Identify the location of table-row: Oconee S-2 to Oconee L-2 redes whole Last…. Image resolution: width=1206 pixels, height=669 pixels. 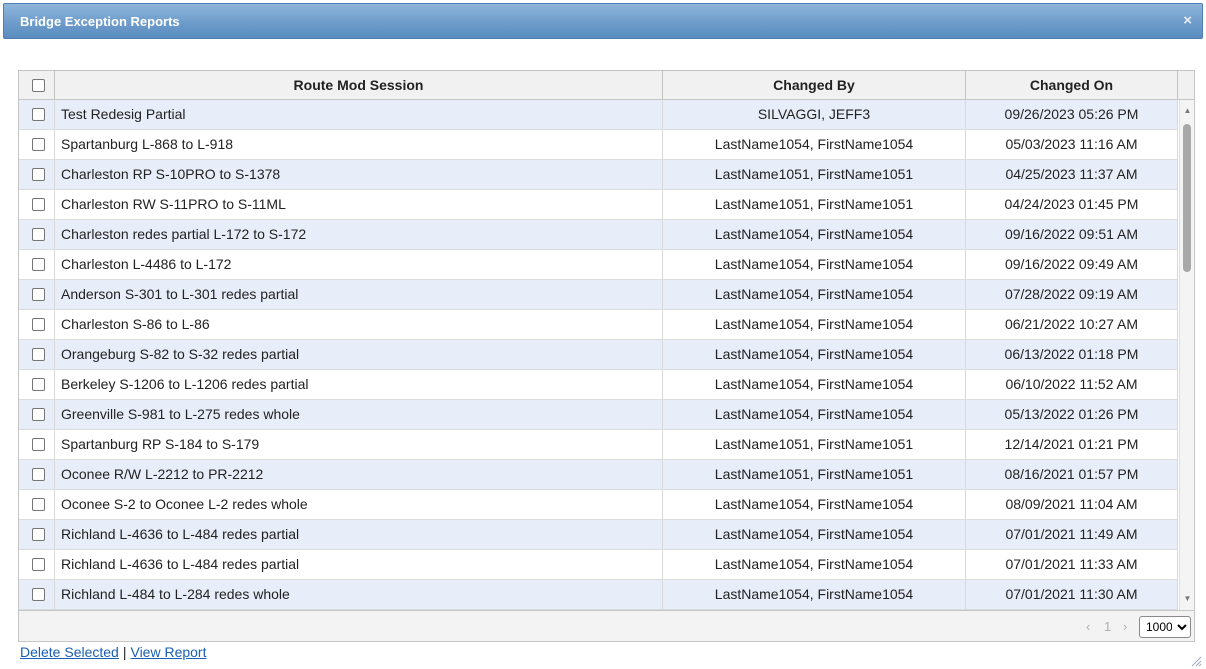
(598, 505).